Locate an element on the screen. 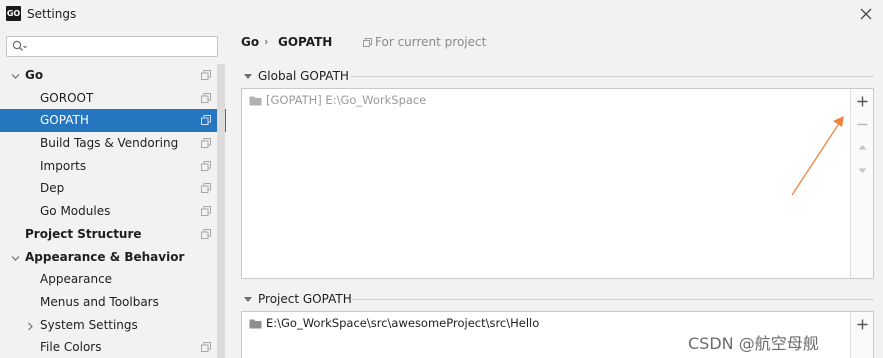  breadcrumb-current: GOPATH is located at coordinates (305, 42).